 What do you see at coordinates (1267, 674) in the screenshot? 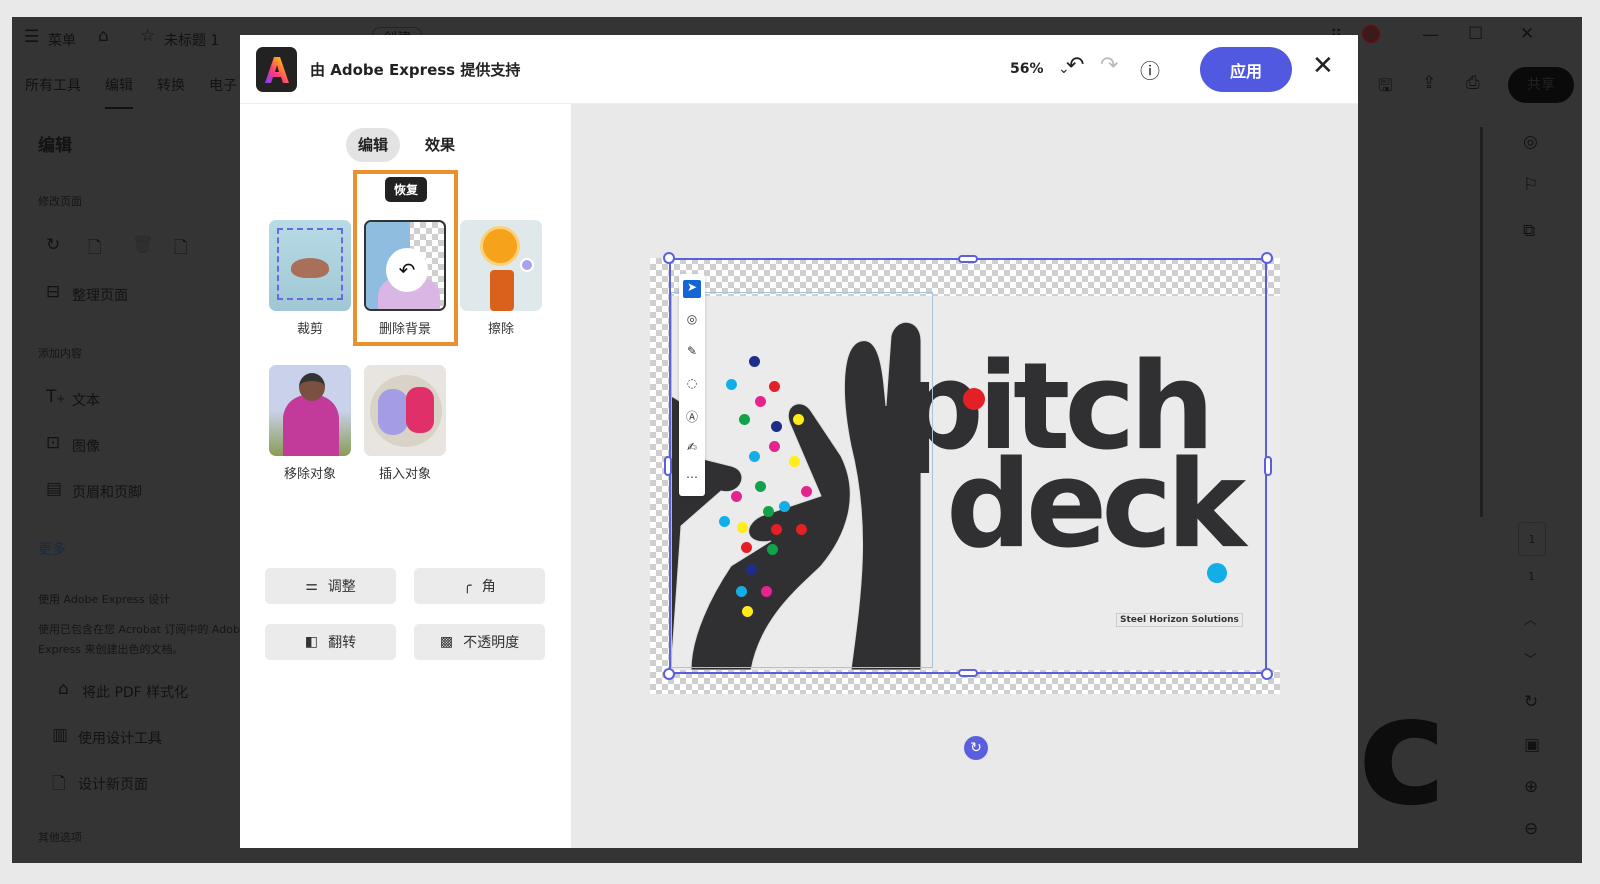
I see `resize-handle-br` at bounding box center [1267, 674].